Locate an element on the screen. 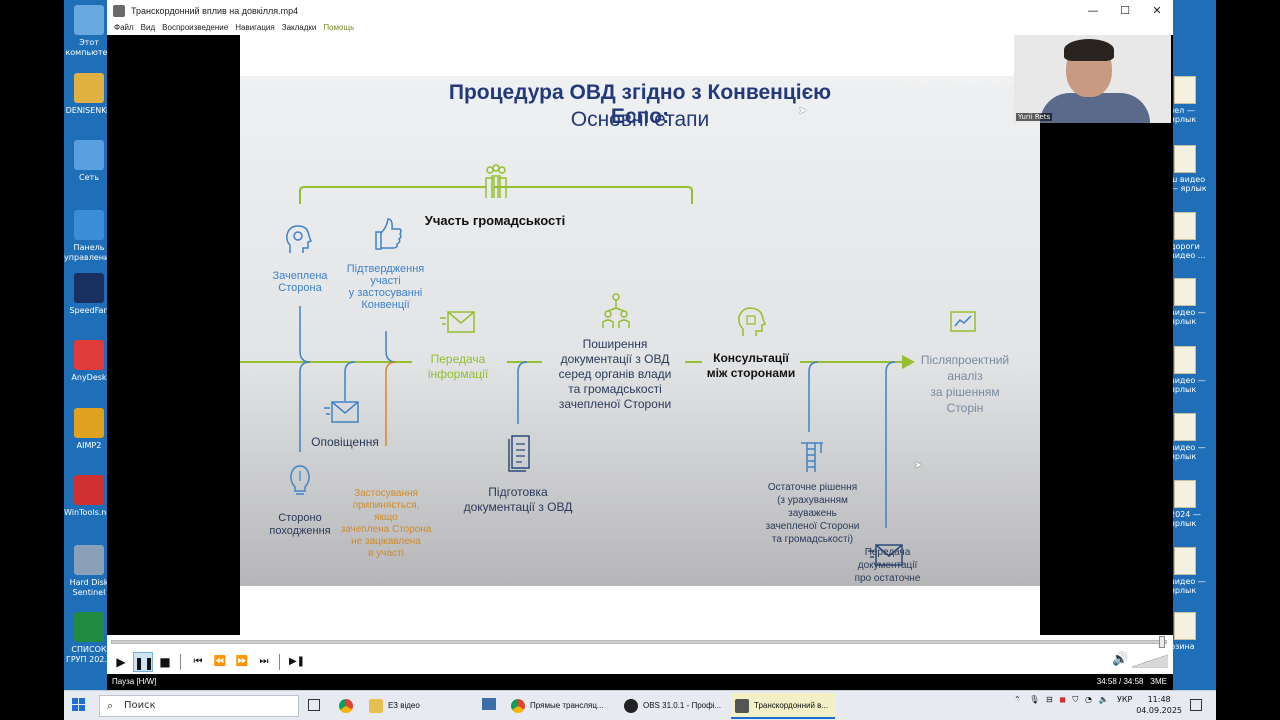 This screenshot has height=720, width=1280. construction-crane-icon is located at coordinates (811, 455).